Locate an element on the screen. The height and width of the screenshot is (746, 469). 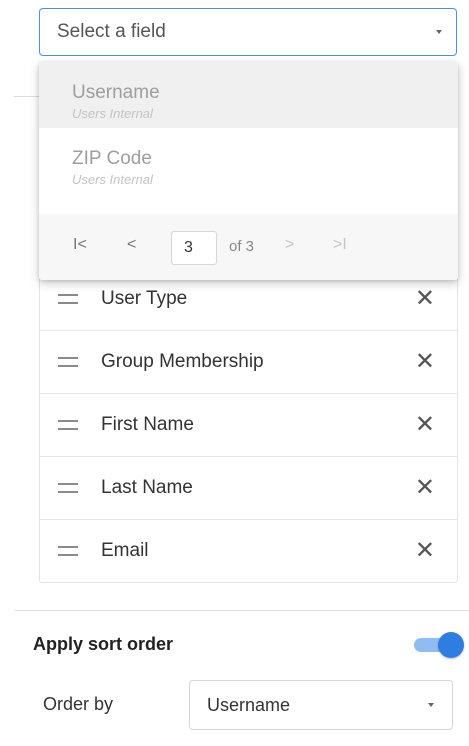
section-divider is located at coordinates (241, 610).